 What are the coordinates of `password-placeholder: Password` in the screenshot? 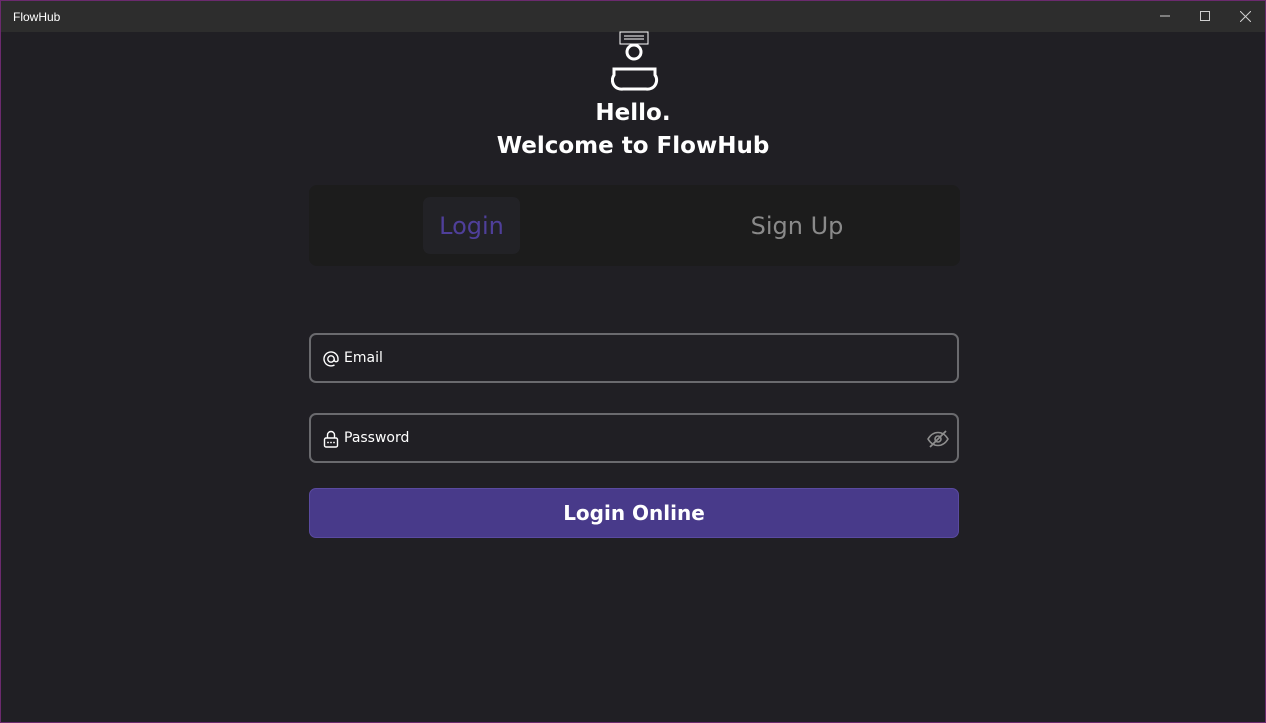 It's located at (377, 438).